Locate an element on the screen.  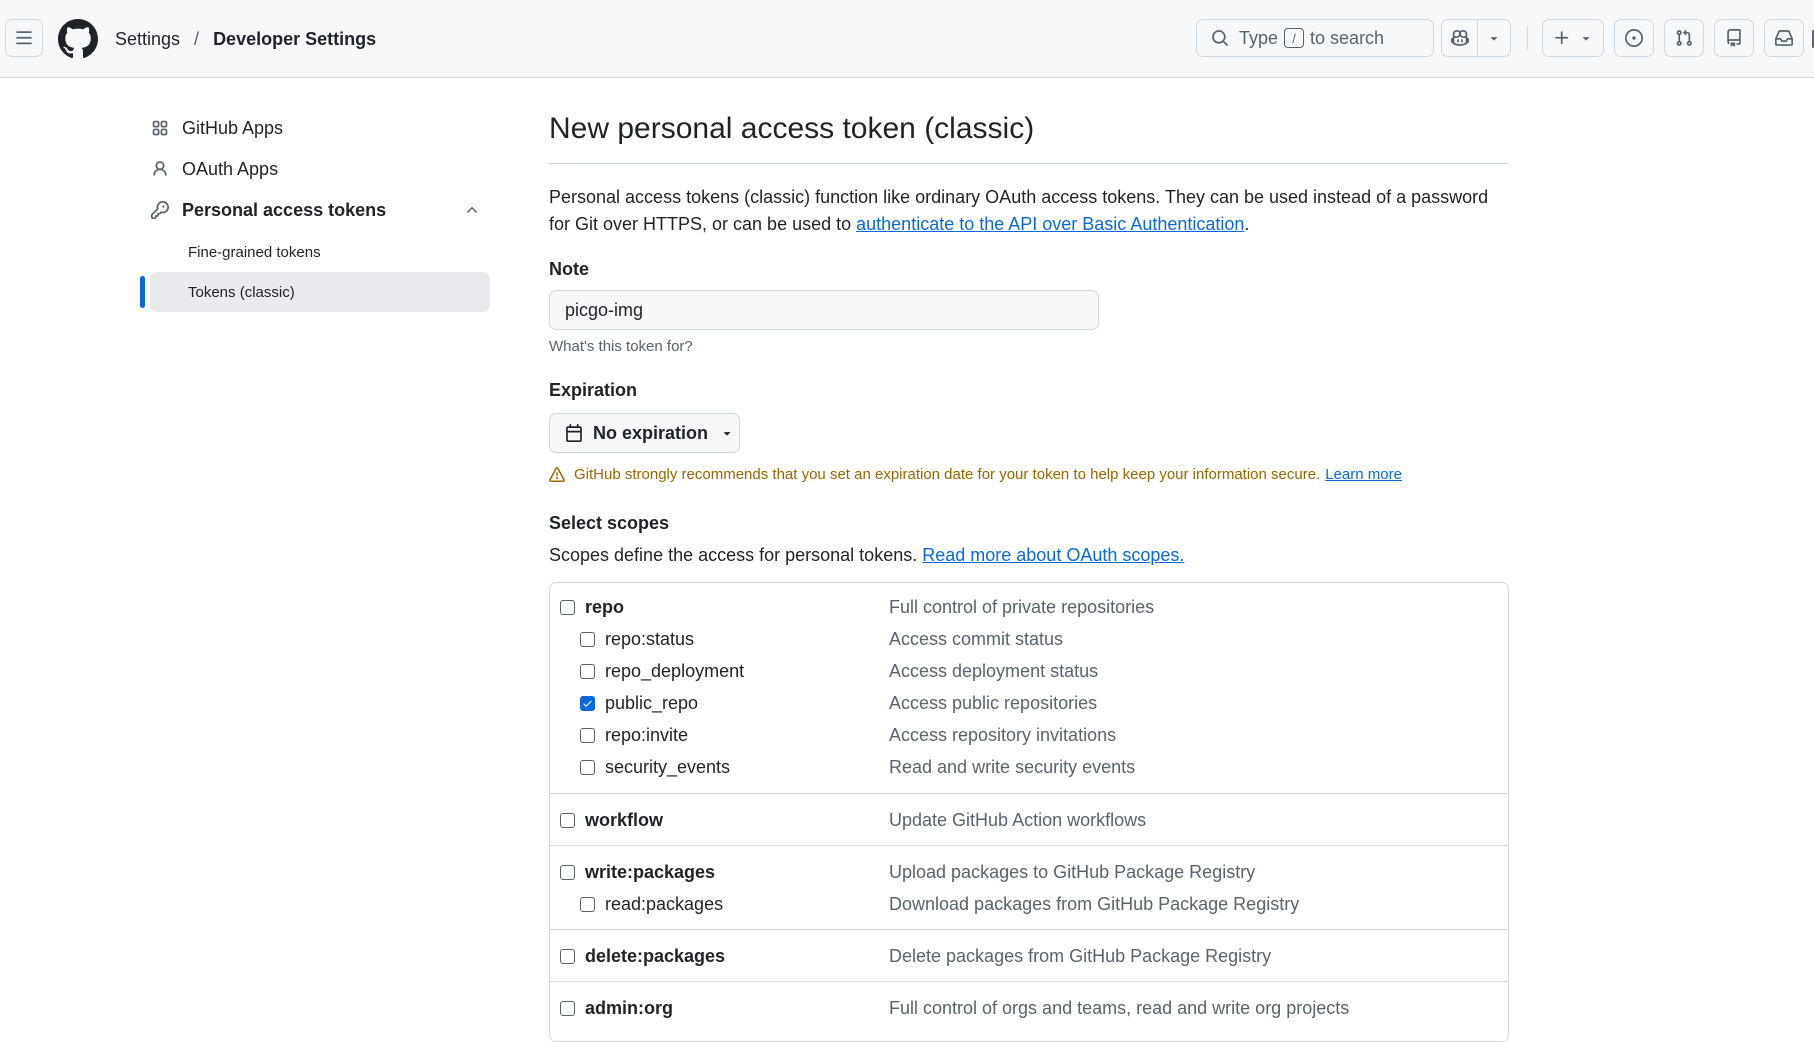
search-input: Type / to search is located at coordinates (1315, 38).